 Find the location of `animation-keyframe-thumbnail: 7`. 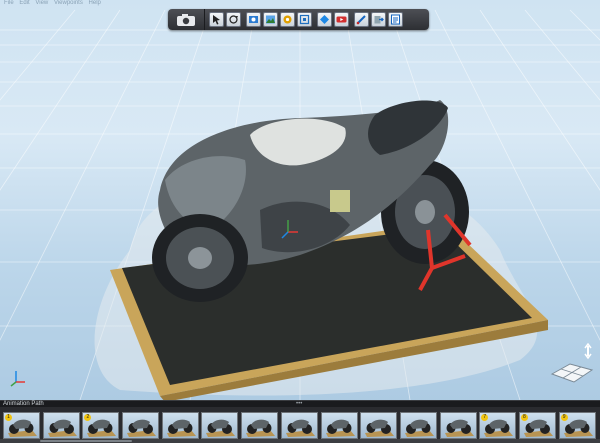

animation-keyframe-thumbnail: 7 is located at coordinates (498, 425).